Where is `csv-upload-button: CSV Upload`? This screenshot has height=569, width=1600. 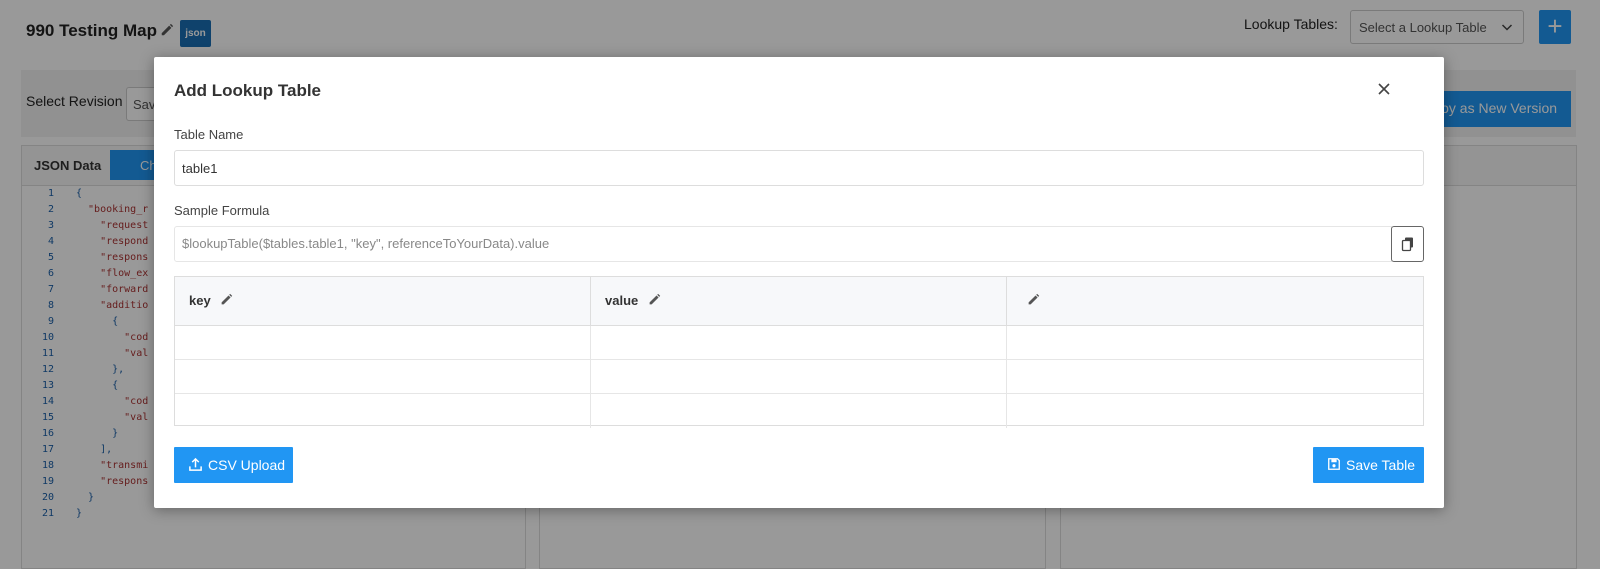
csv-upload-button: CSV Upload is located at coordinates (233, 465).